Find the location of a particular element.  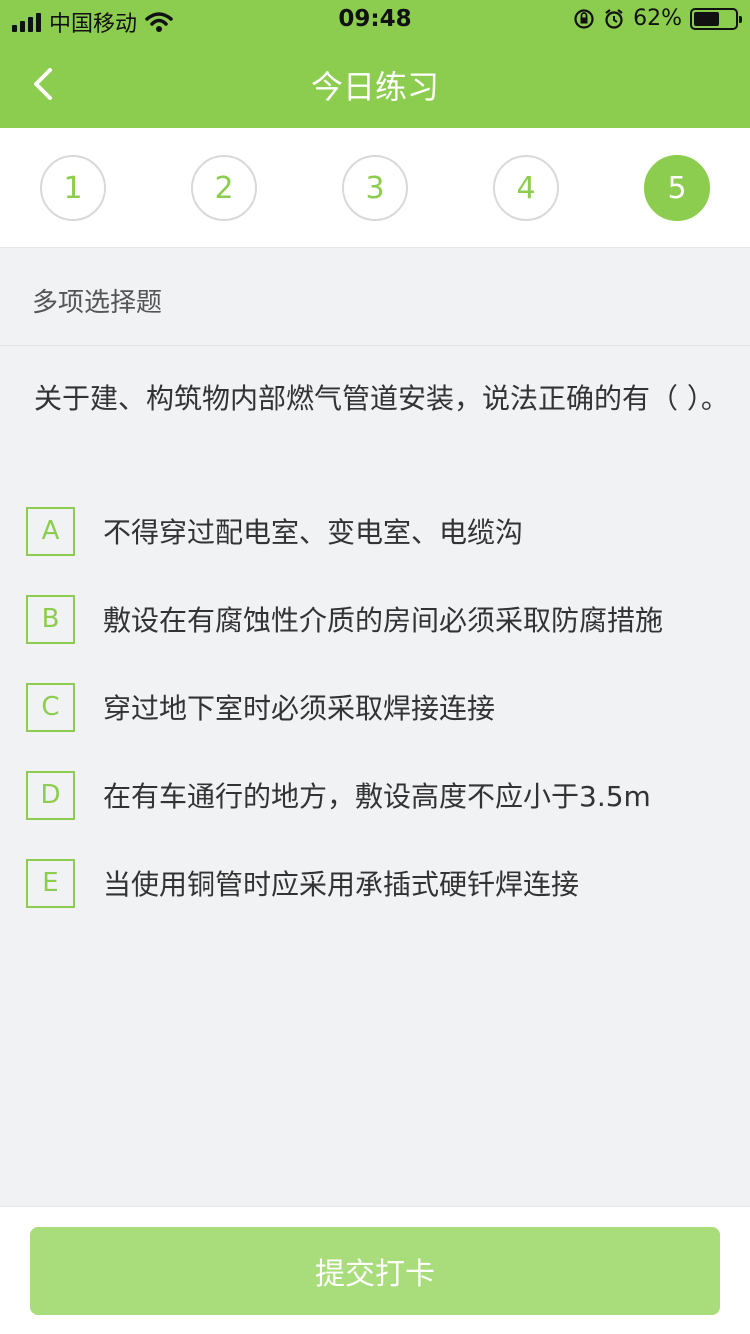

battery-percent: 62% is located at coordinates (657, 18).